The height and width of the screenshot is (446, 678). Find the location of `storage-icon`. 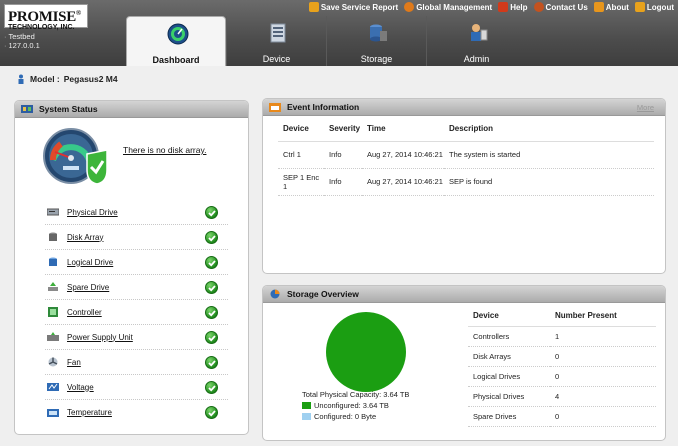

storage-icon is located at coordinates (378, 33).